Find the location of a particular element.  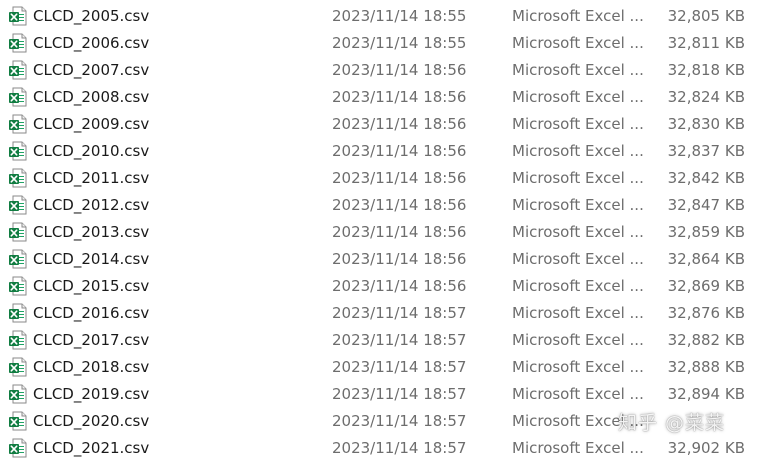

file-size: 32,882 KB is located at coordinates (706, 340).